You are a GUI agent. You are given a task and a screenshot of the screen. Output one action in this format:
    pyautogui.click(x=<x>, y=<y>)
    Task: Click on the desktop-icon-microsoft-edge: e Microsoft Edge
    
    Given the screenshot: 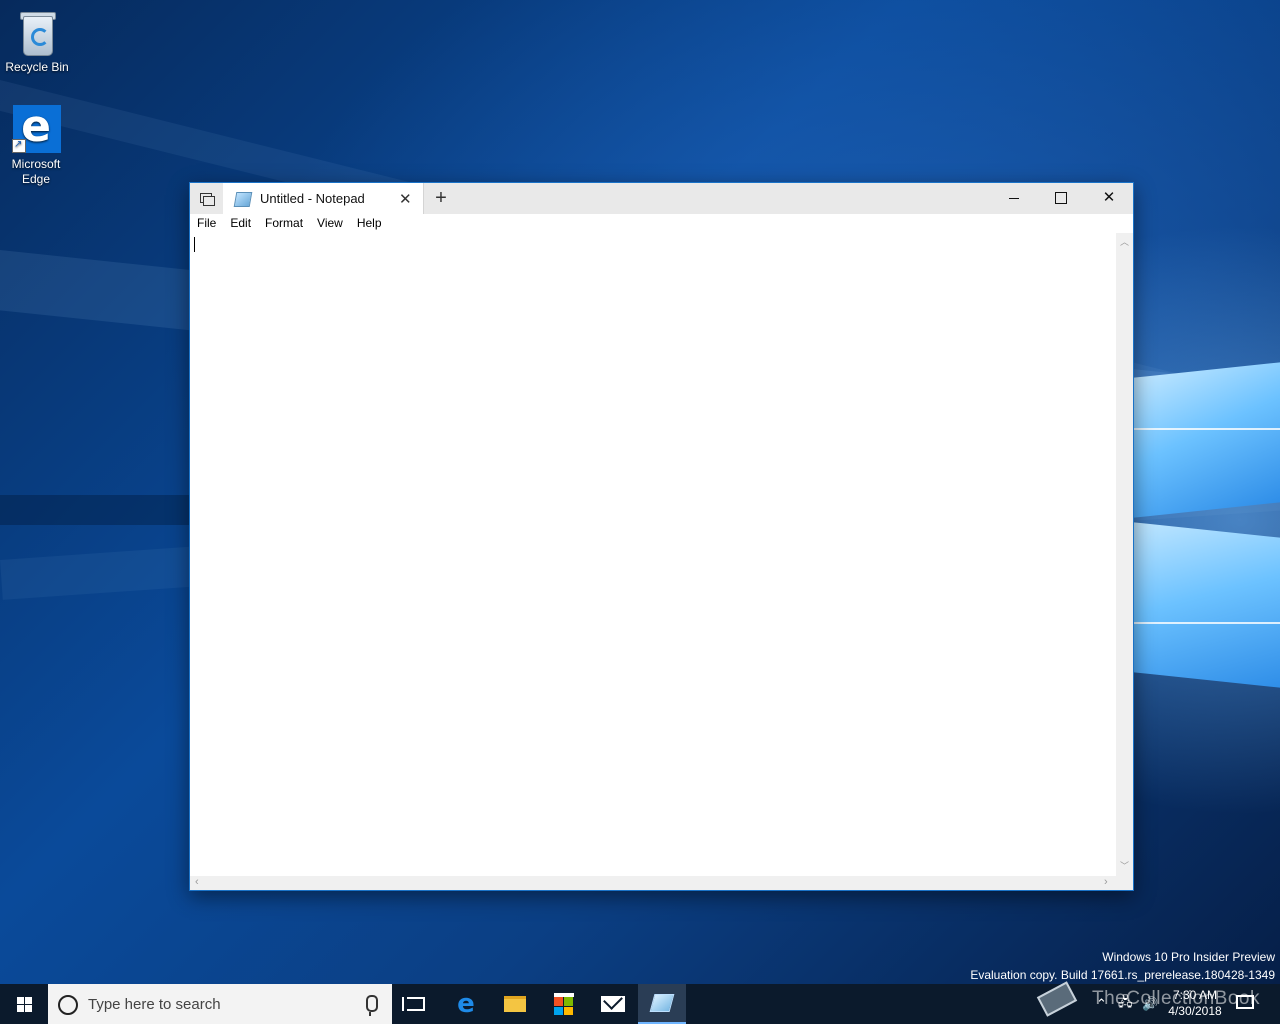 What is the action you would take?
    pyautogui.click(x=36, y=146)
    